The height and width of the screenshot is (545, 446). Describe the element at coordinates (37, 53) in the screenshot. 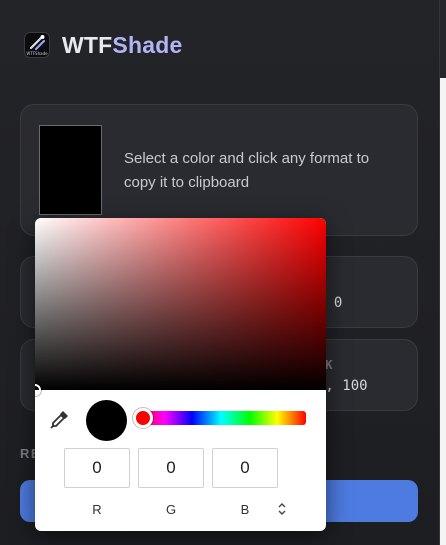

I see `logo-caption: WTFShade` at that location.